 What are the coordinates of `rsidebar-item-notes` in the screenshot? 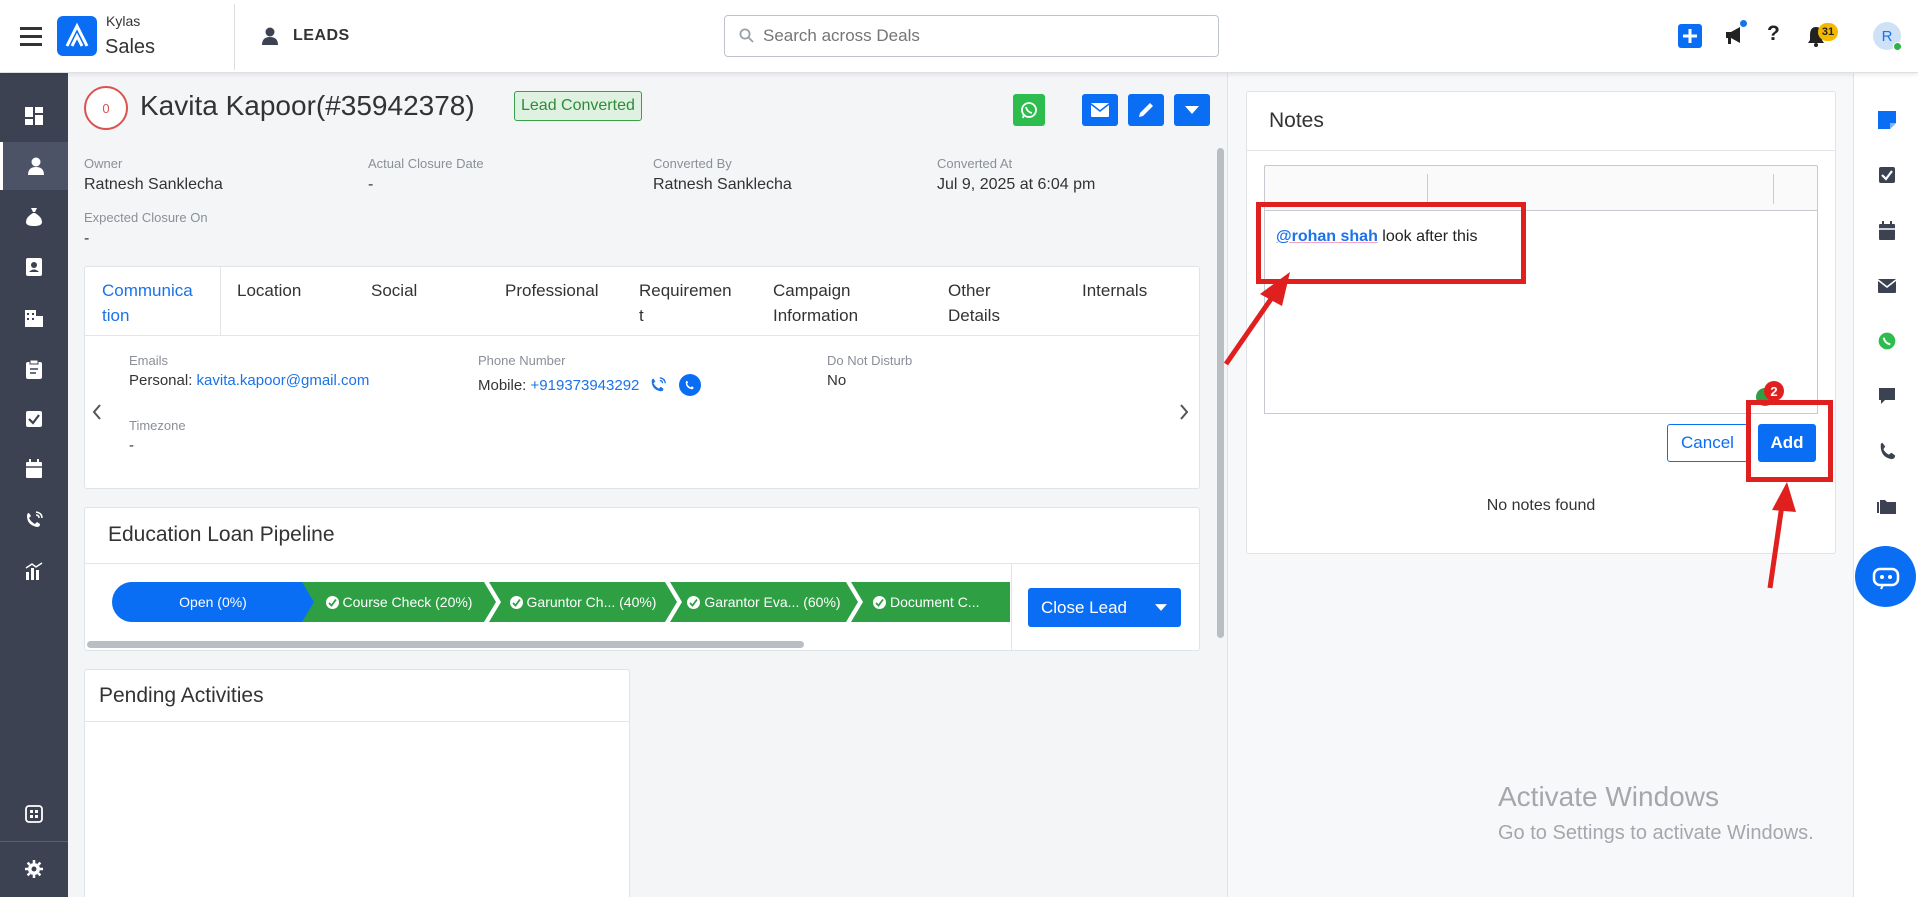 It's located at (1886, 120).